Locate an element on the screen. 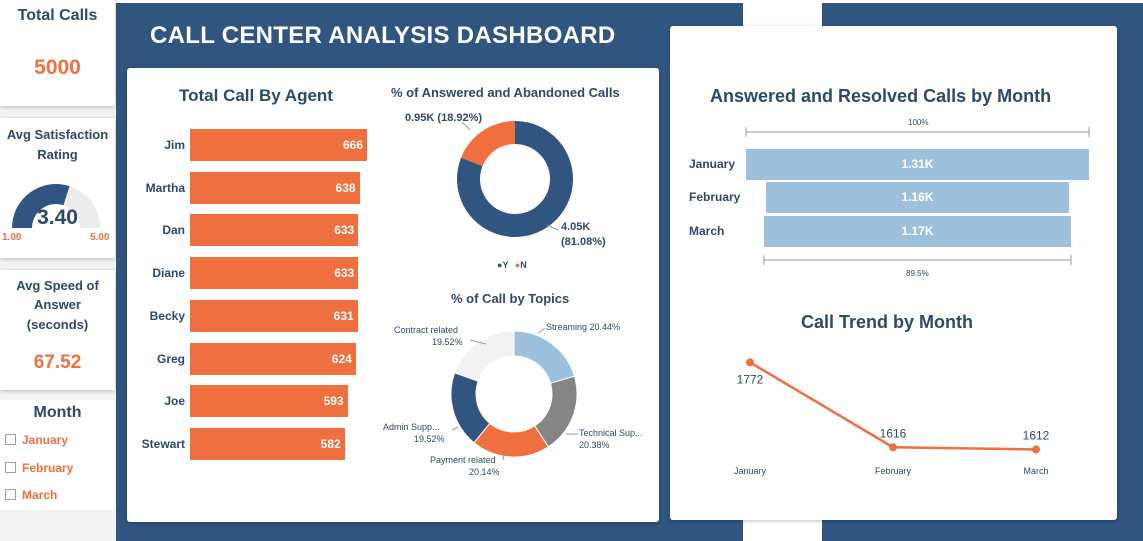  month-option-label: January is located at coordinates (45, 440).